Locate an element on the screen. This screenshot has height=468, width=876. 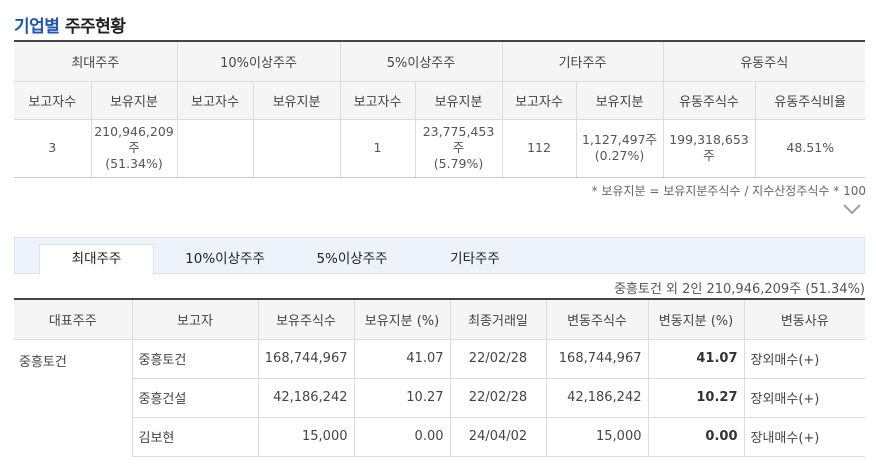
last-trade-cell: 24/04/02 is located at coordinates (498, 437).